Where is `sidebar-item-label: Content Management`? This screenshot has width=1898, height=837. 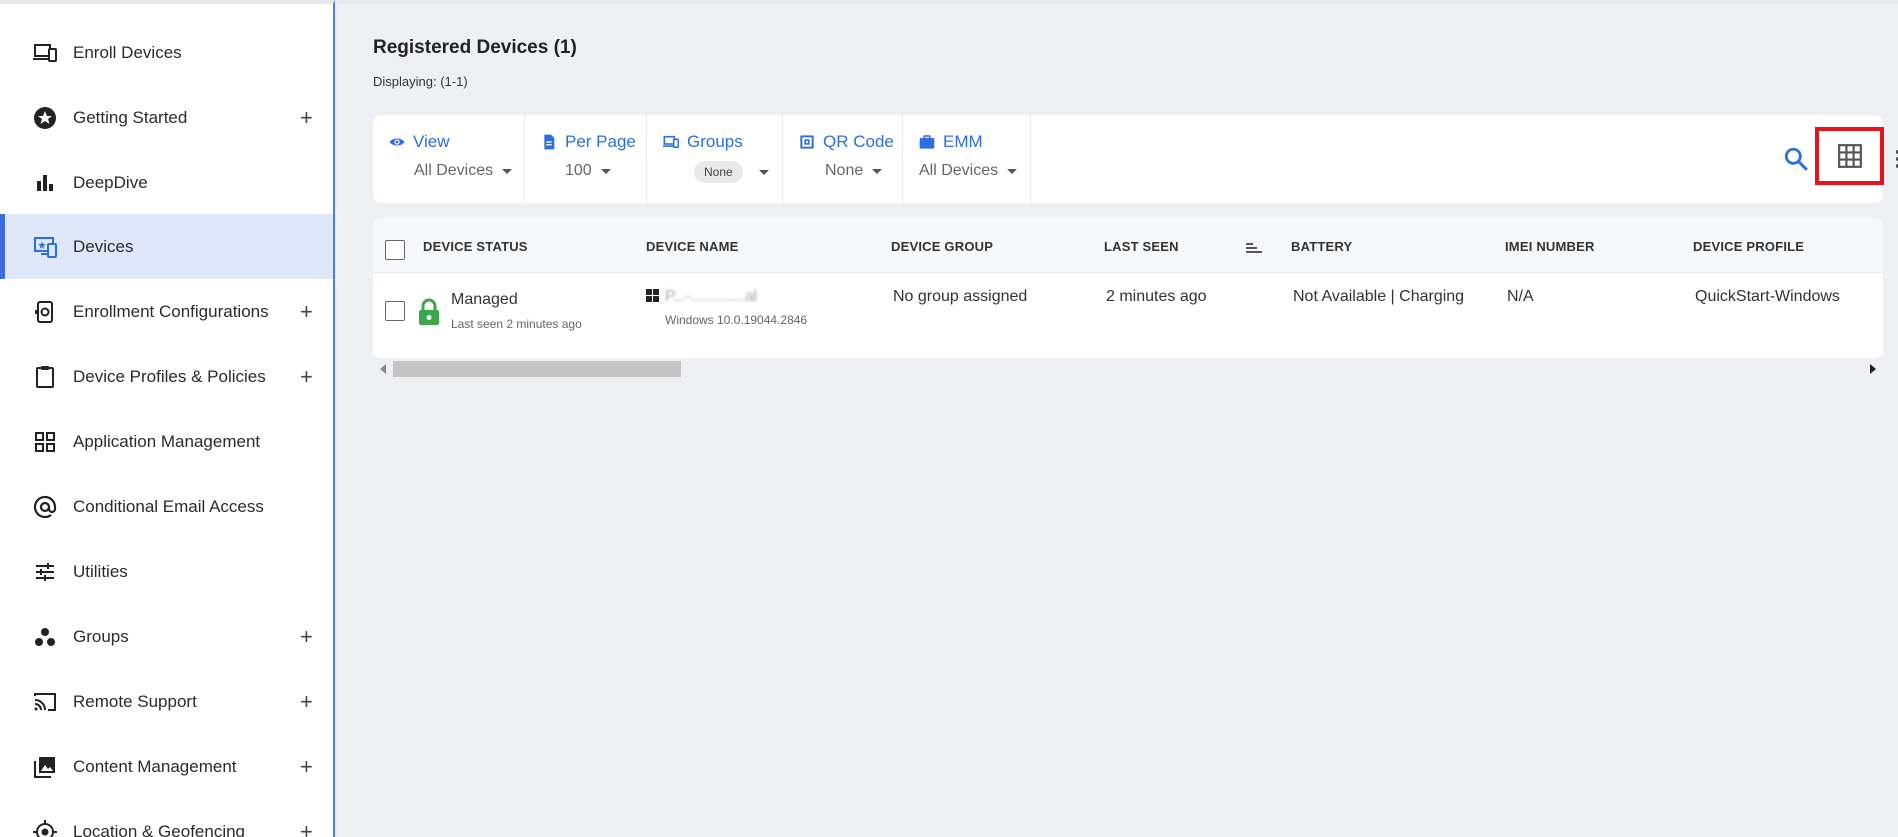
sidebar-item-label: Content Management is located at coordinates (155, 766).